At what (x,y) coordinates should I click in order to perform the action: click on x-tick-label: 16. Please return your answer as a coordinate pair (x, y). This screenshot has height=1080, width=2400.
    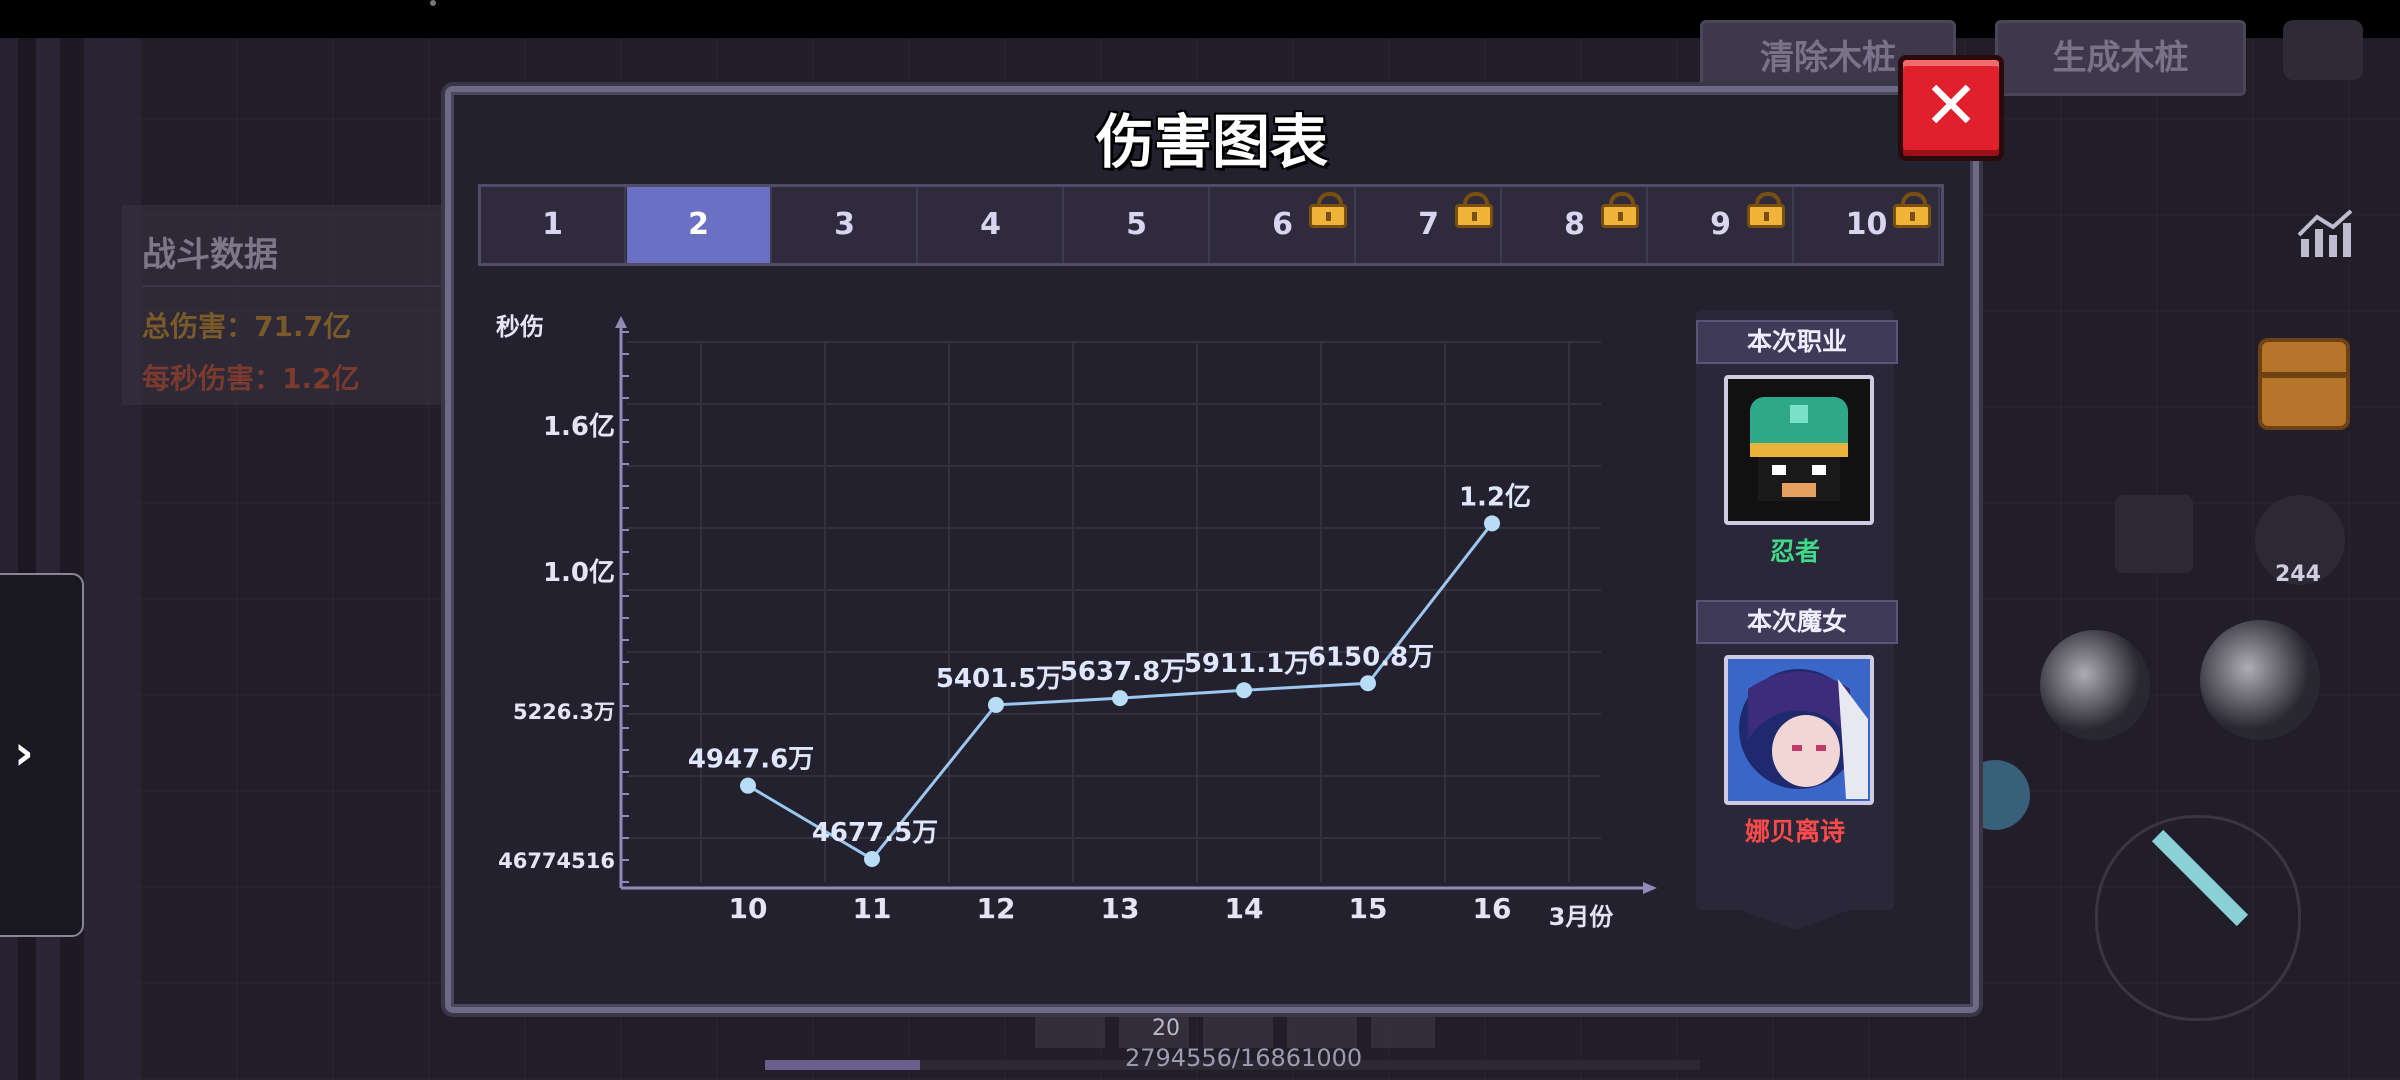
    Looking at the image, I should click on (1492, 908).